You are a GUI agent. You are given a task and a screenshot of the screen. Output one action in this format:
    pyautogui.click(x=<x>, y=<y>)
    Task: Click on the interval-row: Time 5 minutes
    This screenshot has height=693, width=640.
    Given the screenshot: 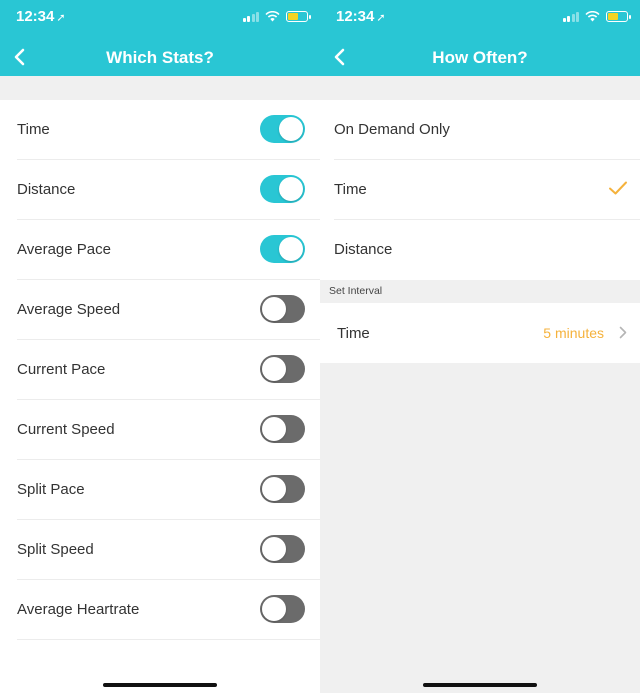 What is the action you would take?
    pyautogui.click(x=480, y=333)
    